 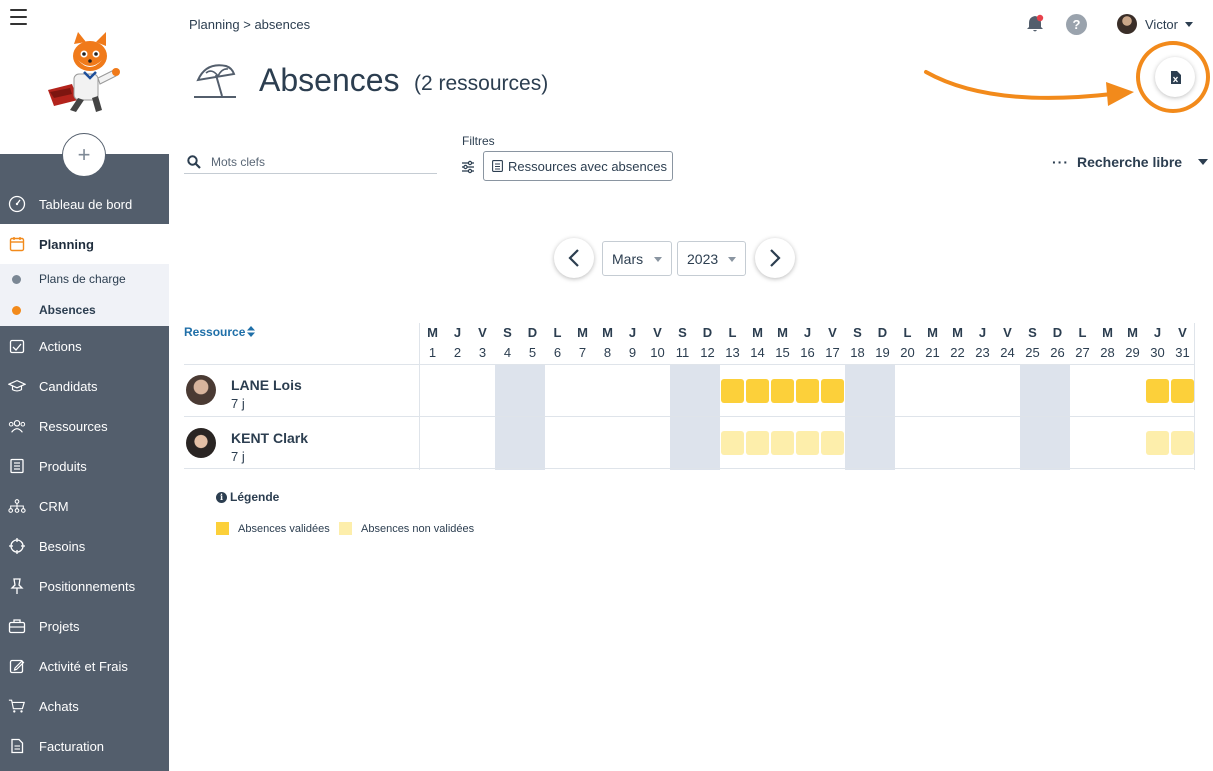 What do you see at coordinates (266, 385) in the screenshot?
I see `resource-name: LANE Lois` at bounding box center [266, 385].